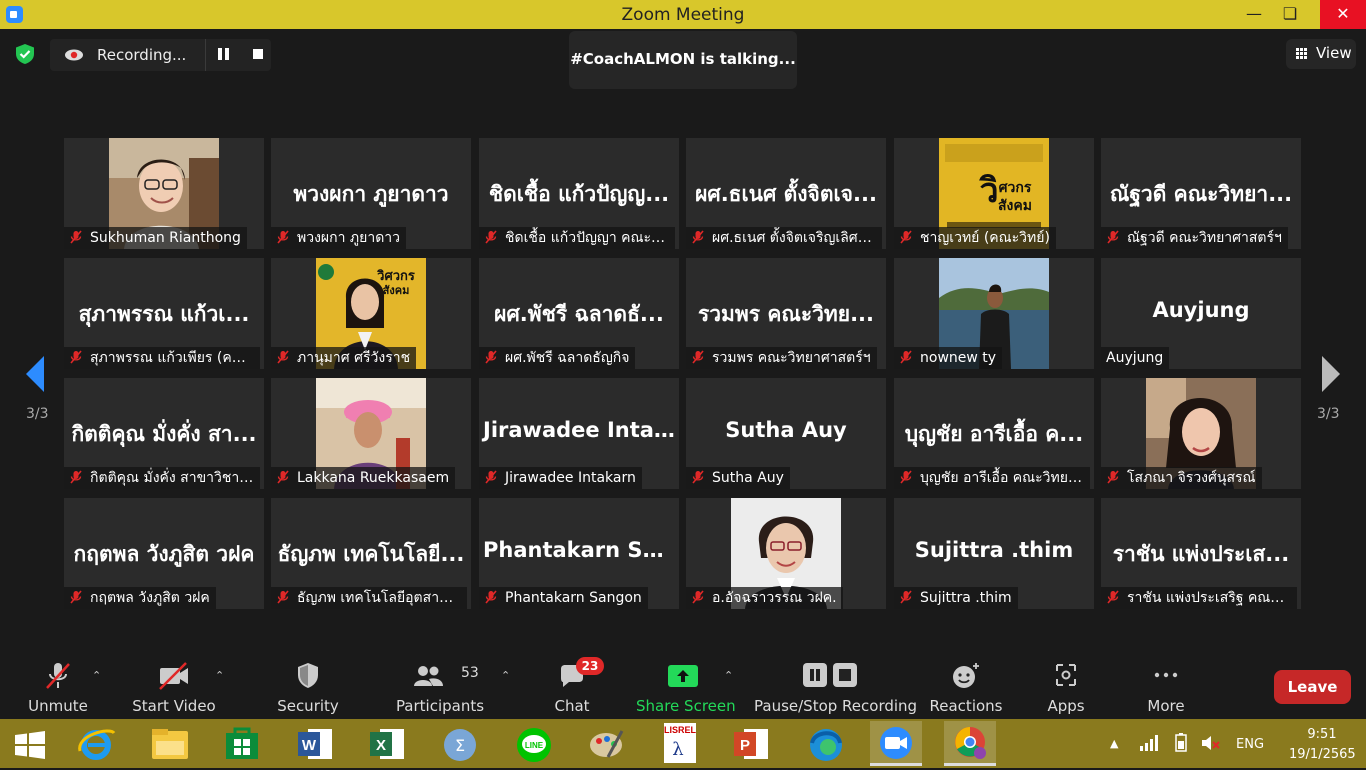 The image size is (1366, 770). Describe the element at coordinates (994, 553) in the screenshot. I see `participant-tile: Sujittra .thim Sujittra .thim` at that location.